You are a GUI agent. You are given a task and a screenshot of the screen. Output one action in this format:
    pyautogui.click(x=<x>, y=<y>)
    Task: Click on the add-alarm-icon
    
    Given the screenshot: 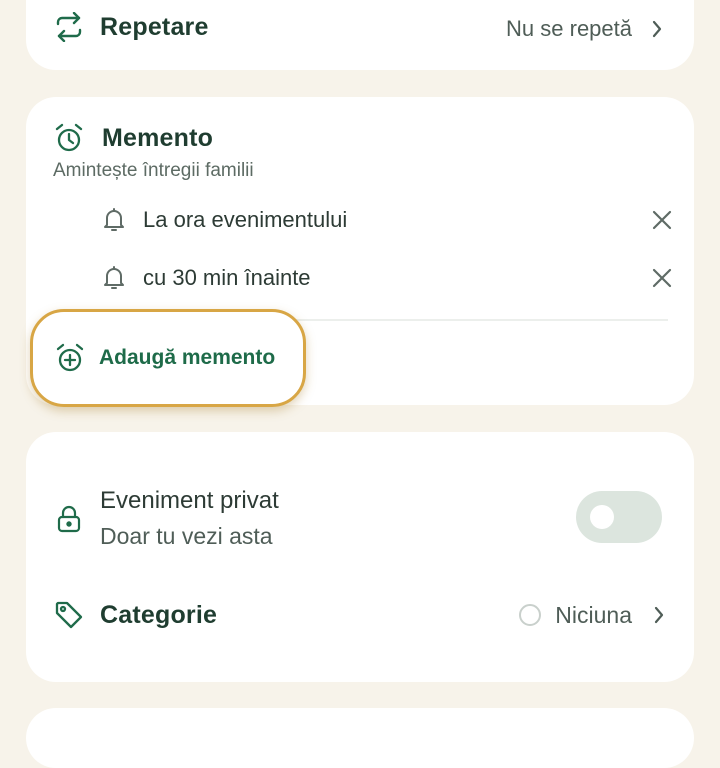 What is the action you would take?
    pyautogui.click(x=70, y=358)
    